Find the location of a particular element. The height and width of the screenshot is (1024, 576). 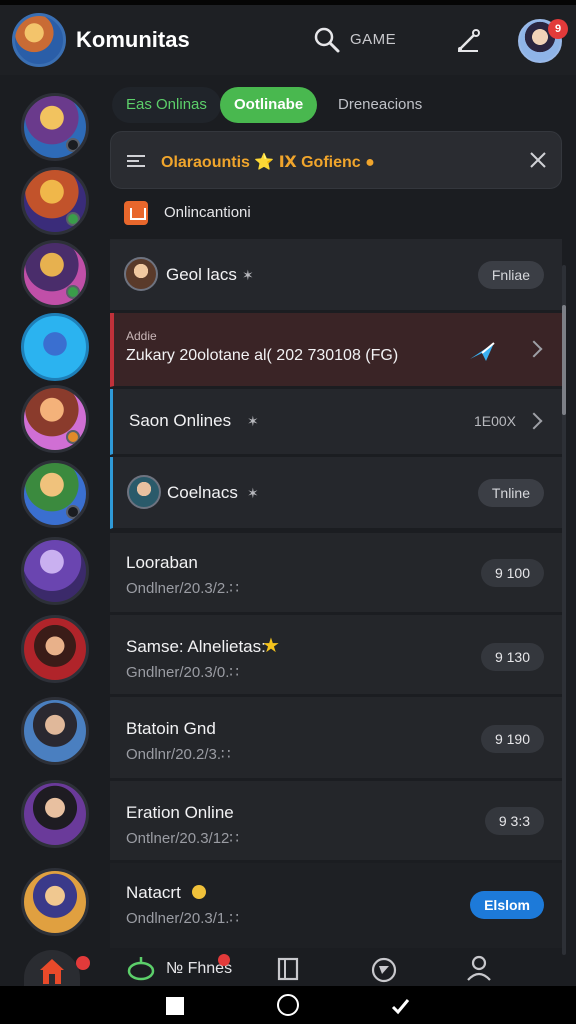

home-icon is located at coordinates (52, 971).